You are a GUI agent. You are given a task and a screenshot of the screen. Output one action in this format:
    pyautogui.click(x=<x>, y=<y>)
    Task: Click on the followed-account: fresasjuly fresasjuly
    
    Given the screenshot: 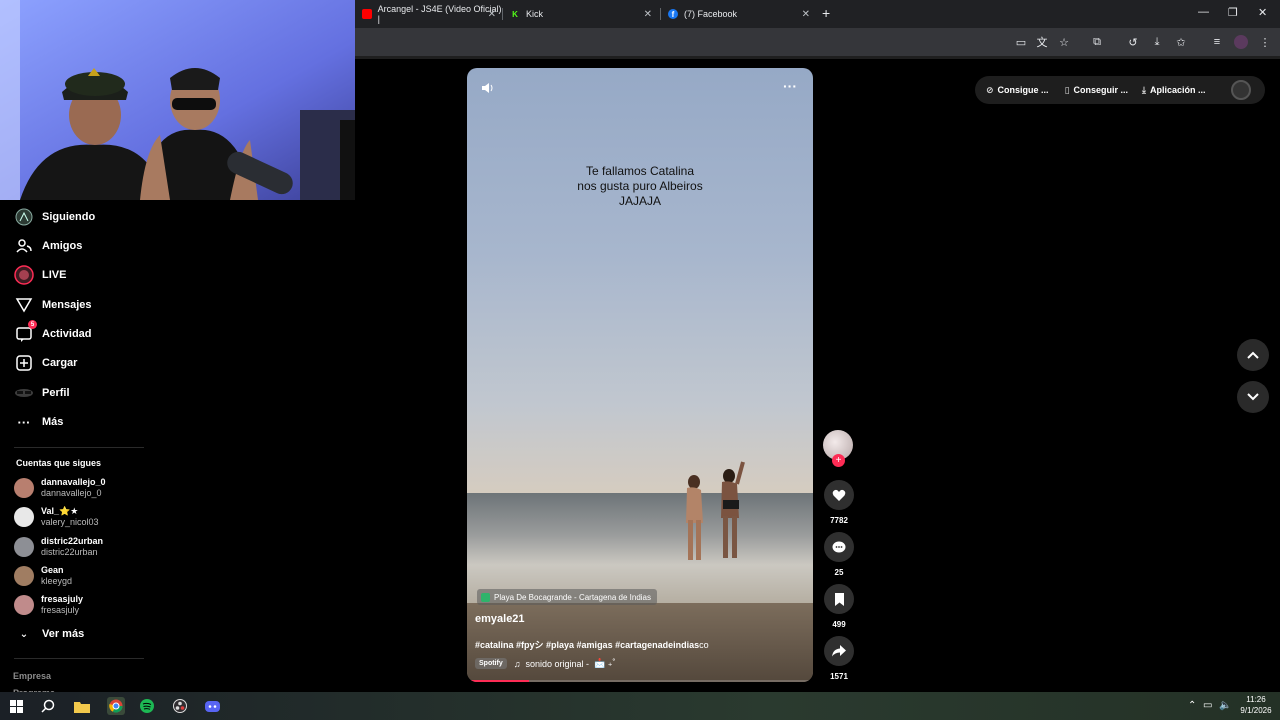 What is the action you would take?
    pyautogui.click(x=48, y=605)
    